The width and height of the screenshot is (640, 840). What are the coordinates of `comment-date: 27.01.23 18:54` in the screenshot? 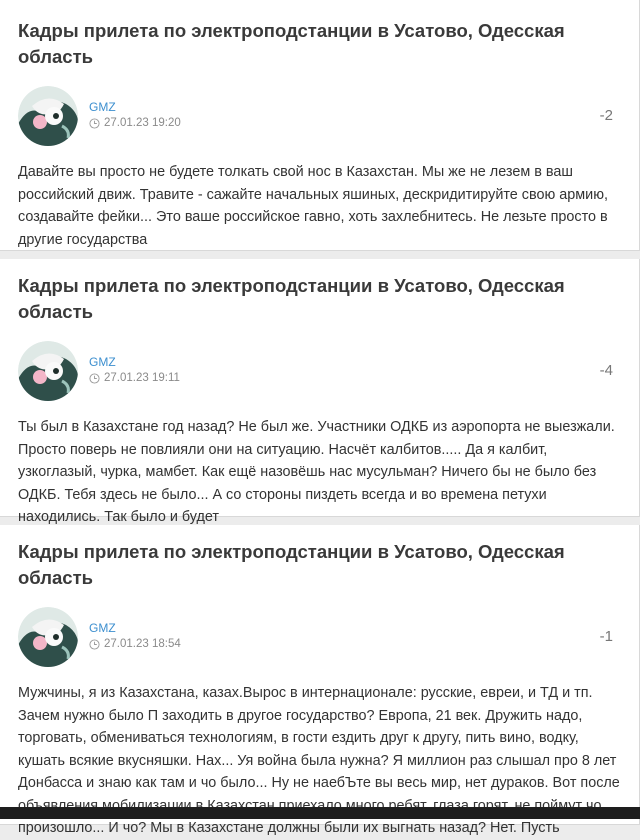 It's located at (135, 644).